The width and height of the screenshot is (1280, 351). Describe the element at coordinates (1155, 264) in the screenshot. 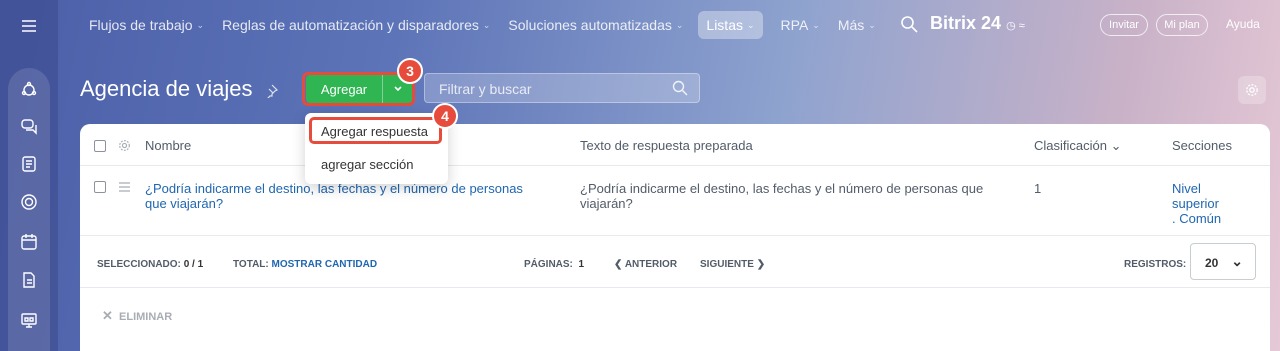

I see `records-label: REGISTROS:` at that location.